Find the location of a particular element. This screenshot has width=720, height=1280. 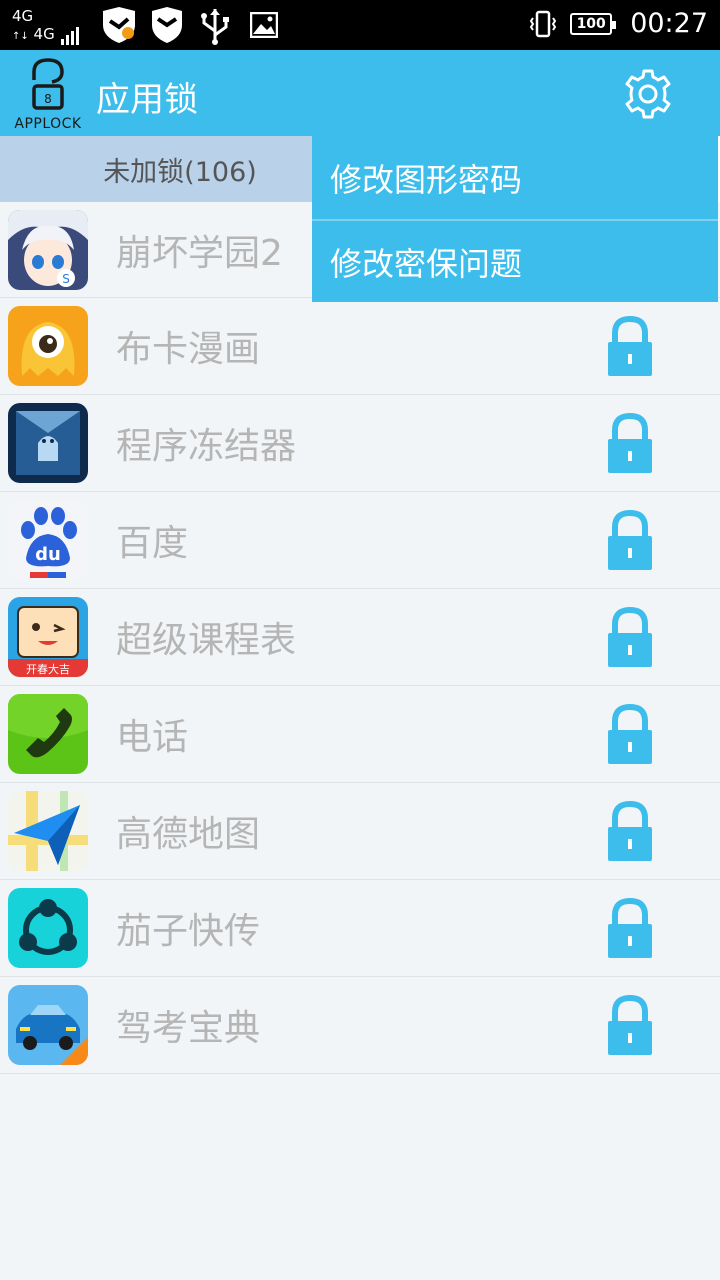

app-logo: 8 APPLOCK is located at coordinates (48, 94).